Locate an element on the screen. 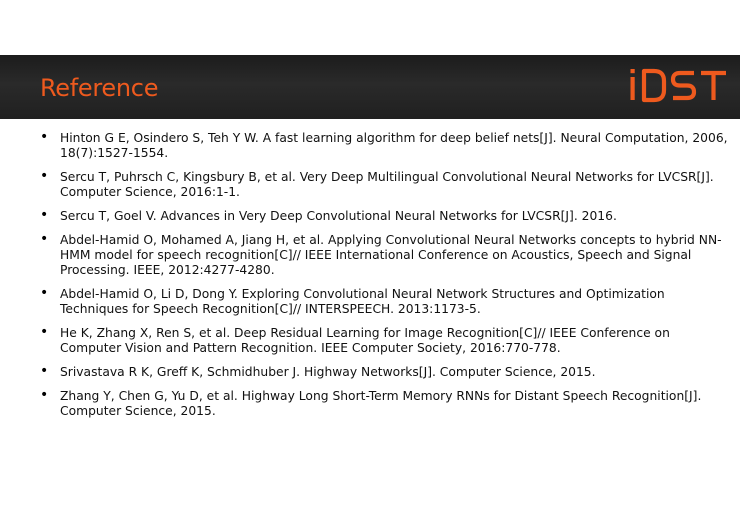  slide-title: Reference is located at coordinates (99, 88).